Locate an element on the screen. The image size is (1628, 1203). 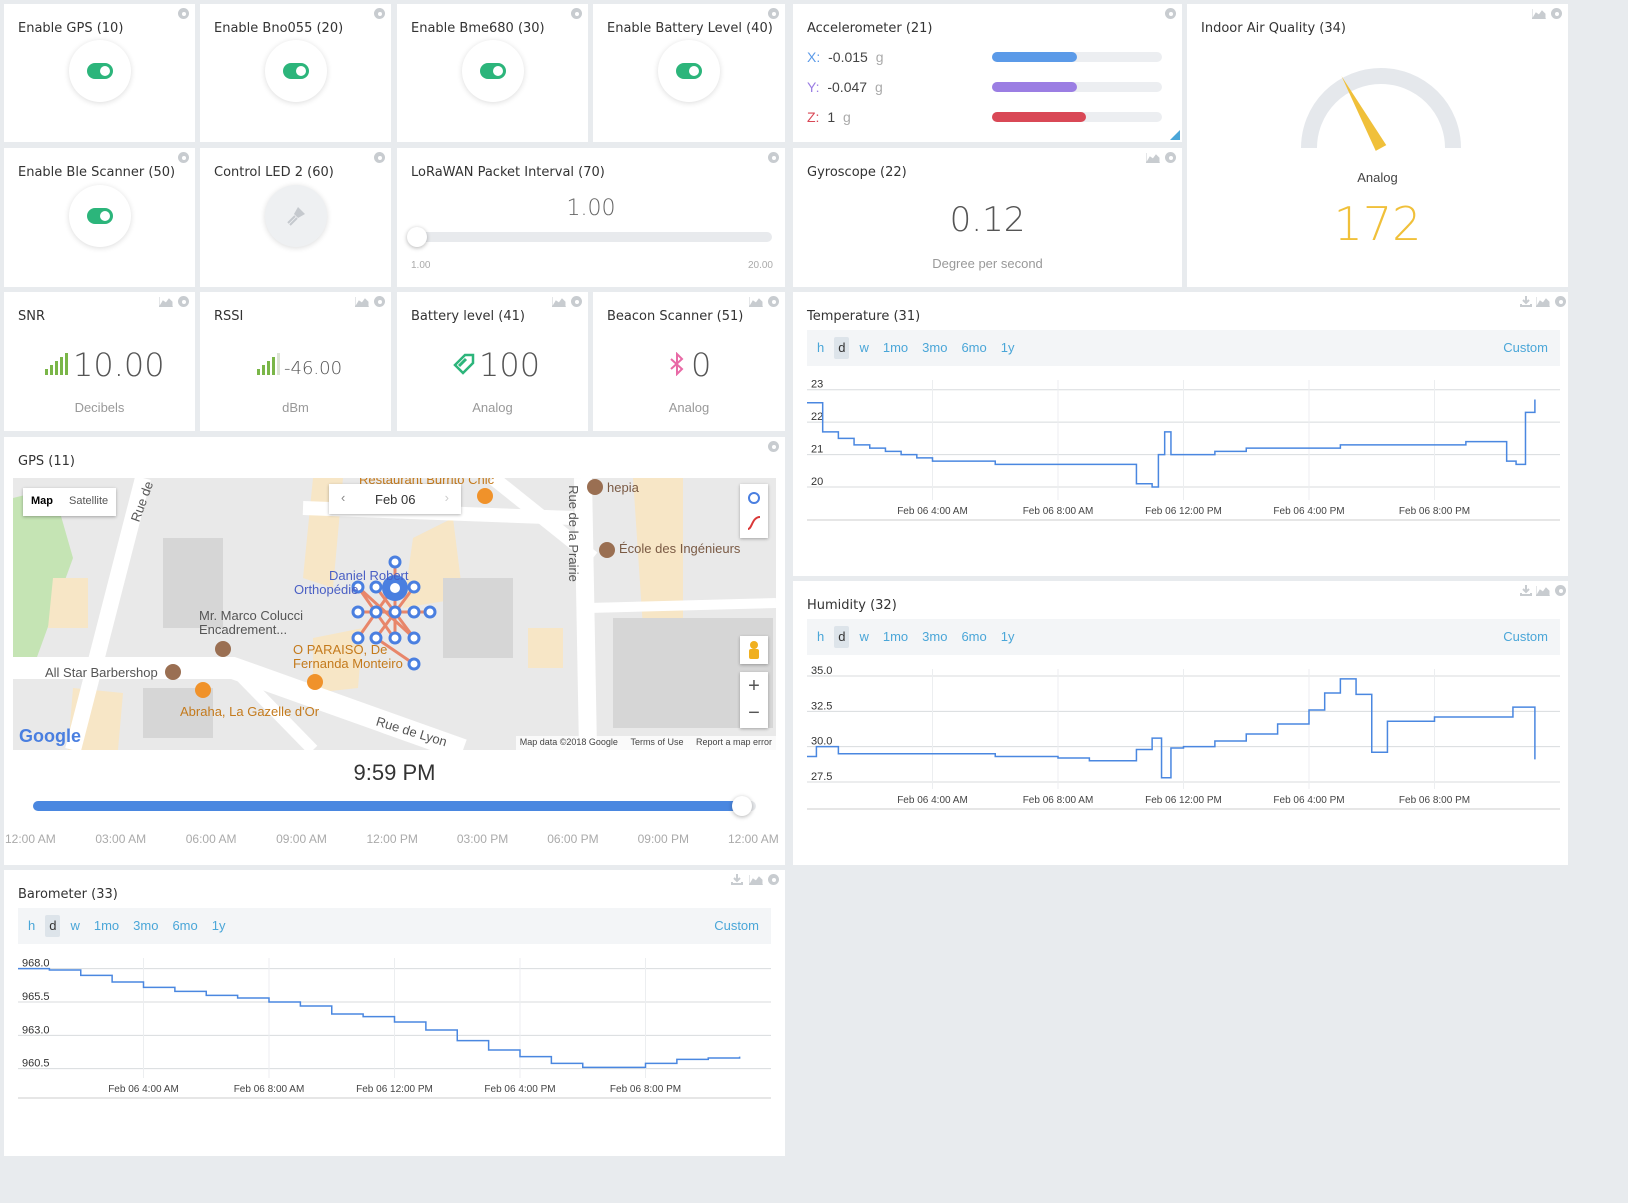
timeline-label: 03:00 PM is located at coordinates (482, 839).